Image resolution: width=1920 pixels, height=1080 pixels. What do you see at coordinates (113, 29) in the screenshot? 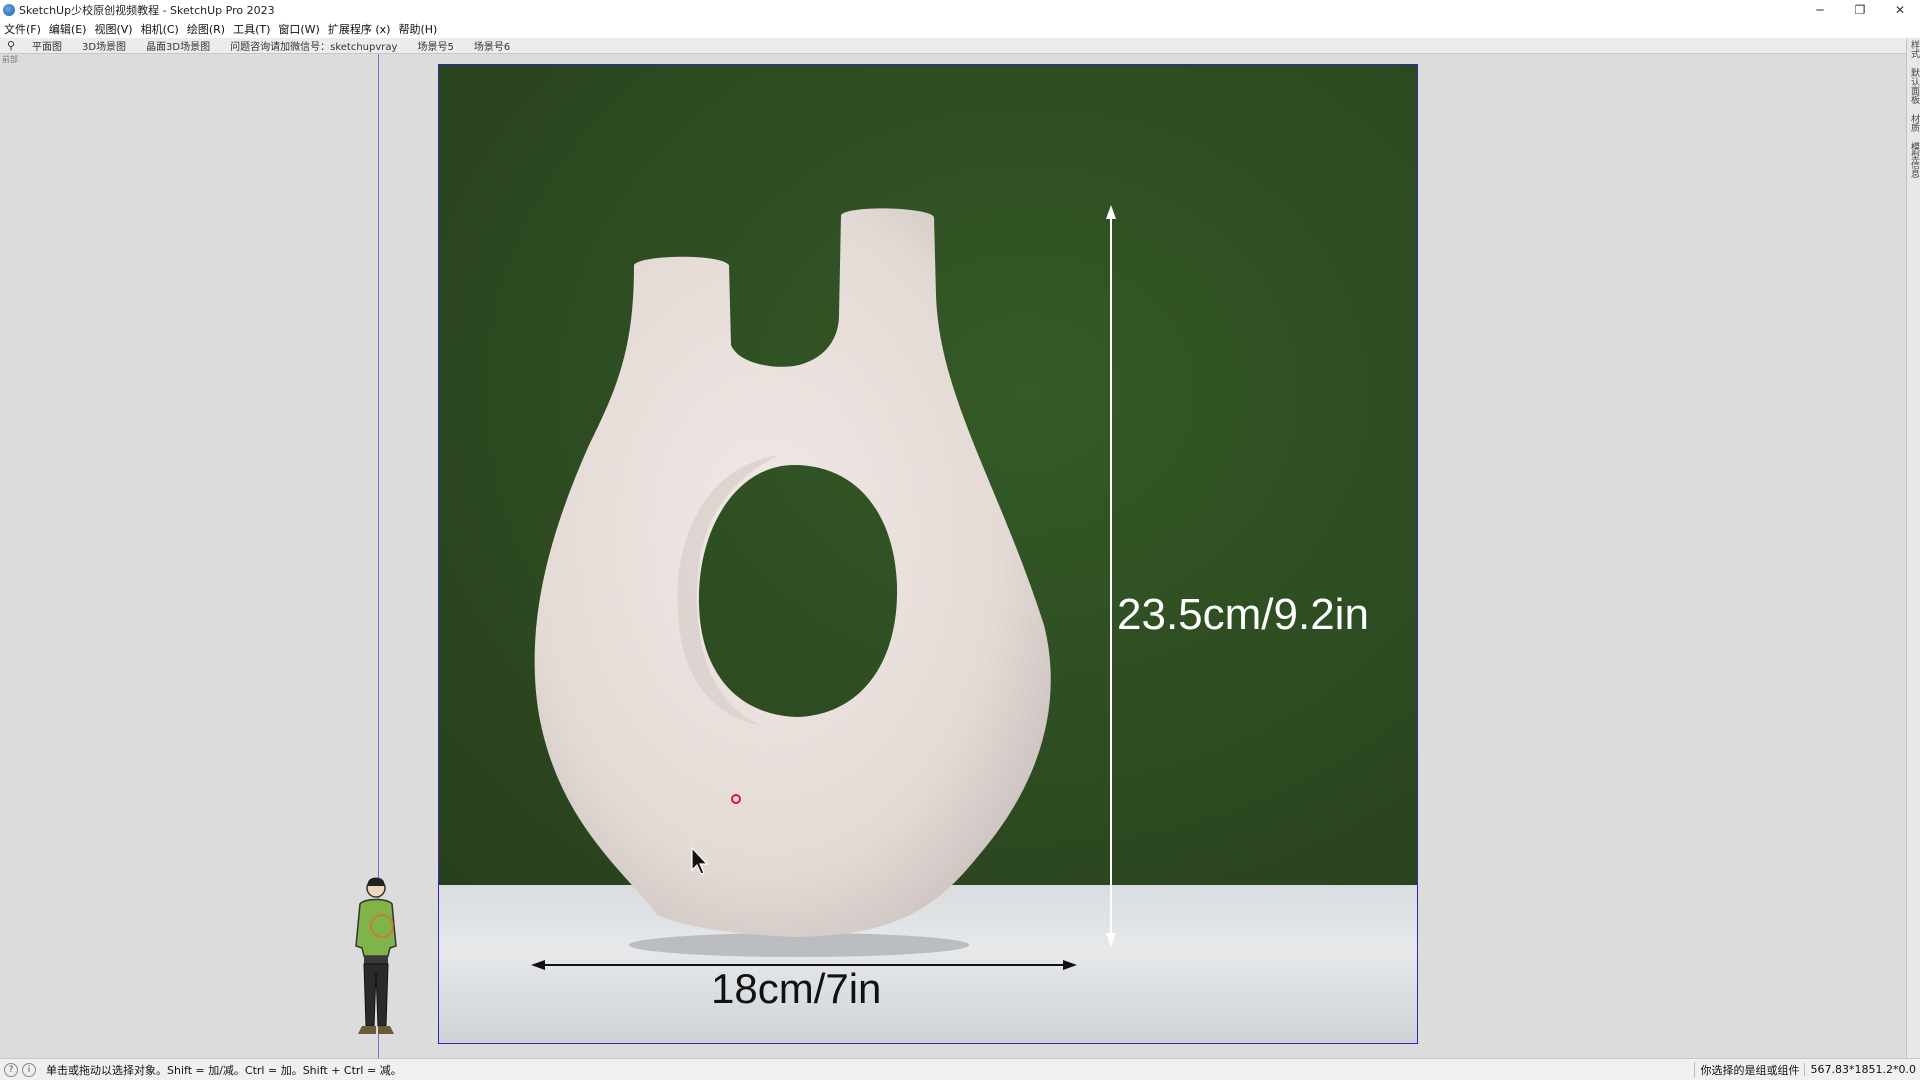
I see `menu-view: 视图(V)` at bounding box center [113, 29].